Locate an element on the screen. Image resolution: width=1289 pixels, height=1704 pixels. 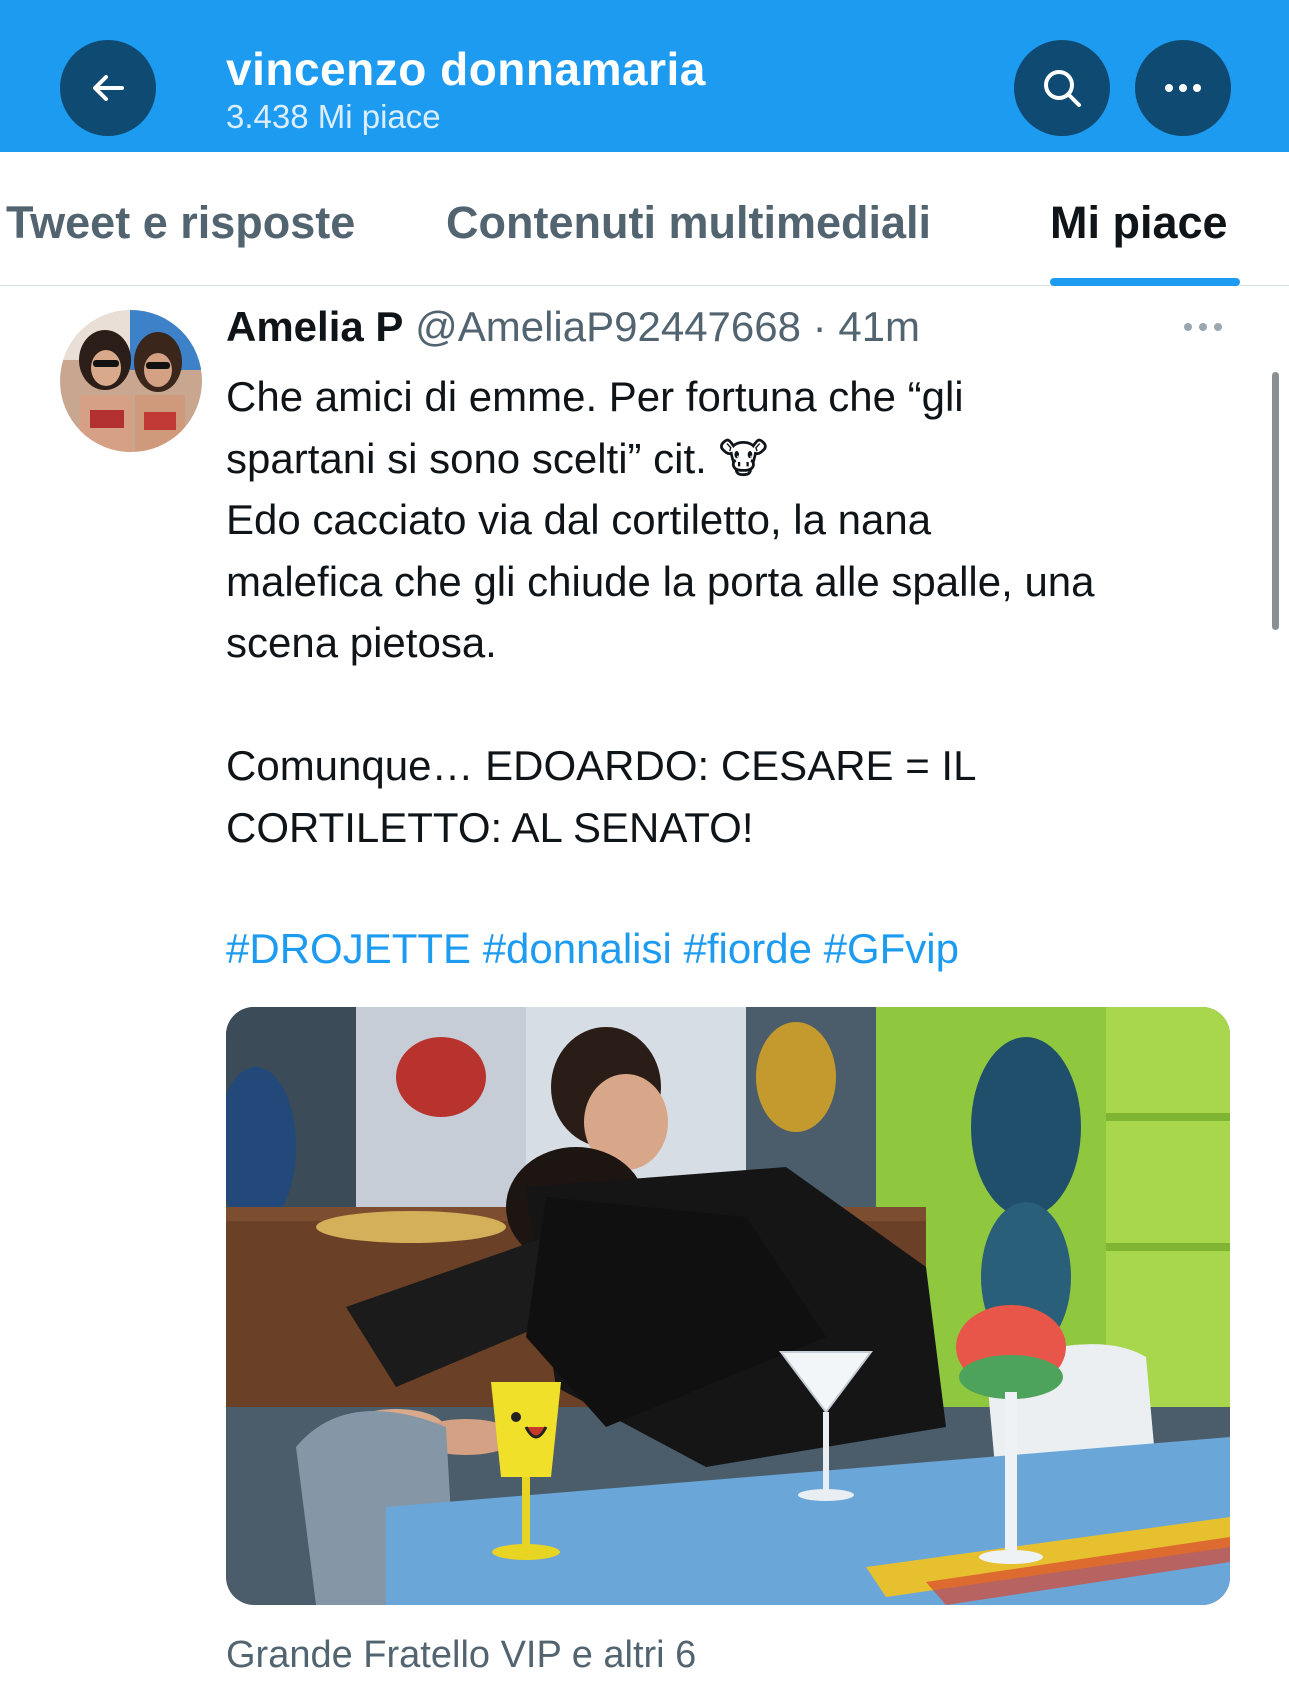
hashtag-link: #GFvip is located at coordinates (891, 948).